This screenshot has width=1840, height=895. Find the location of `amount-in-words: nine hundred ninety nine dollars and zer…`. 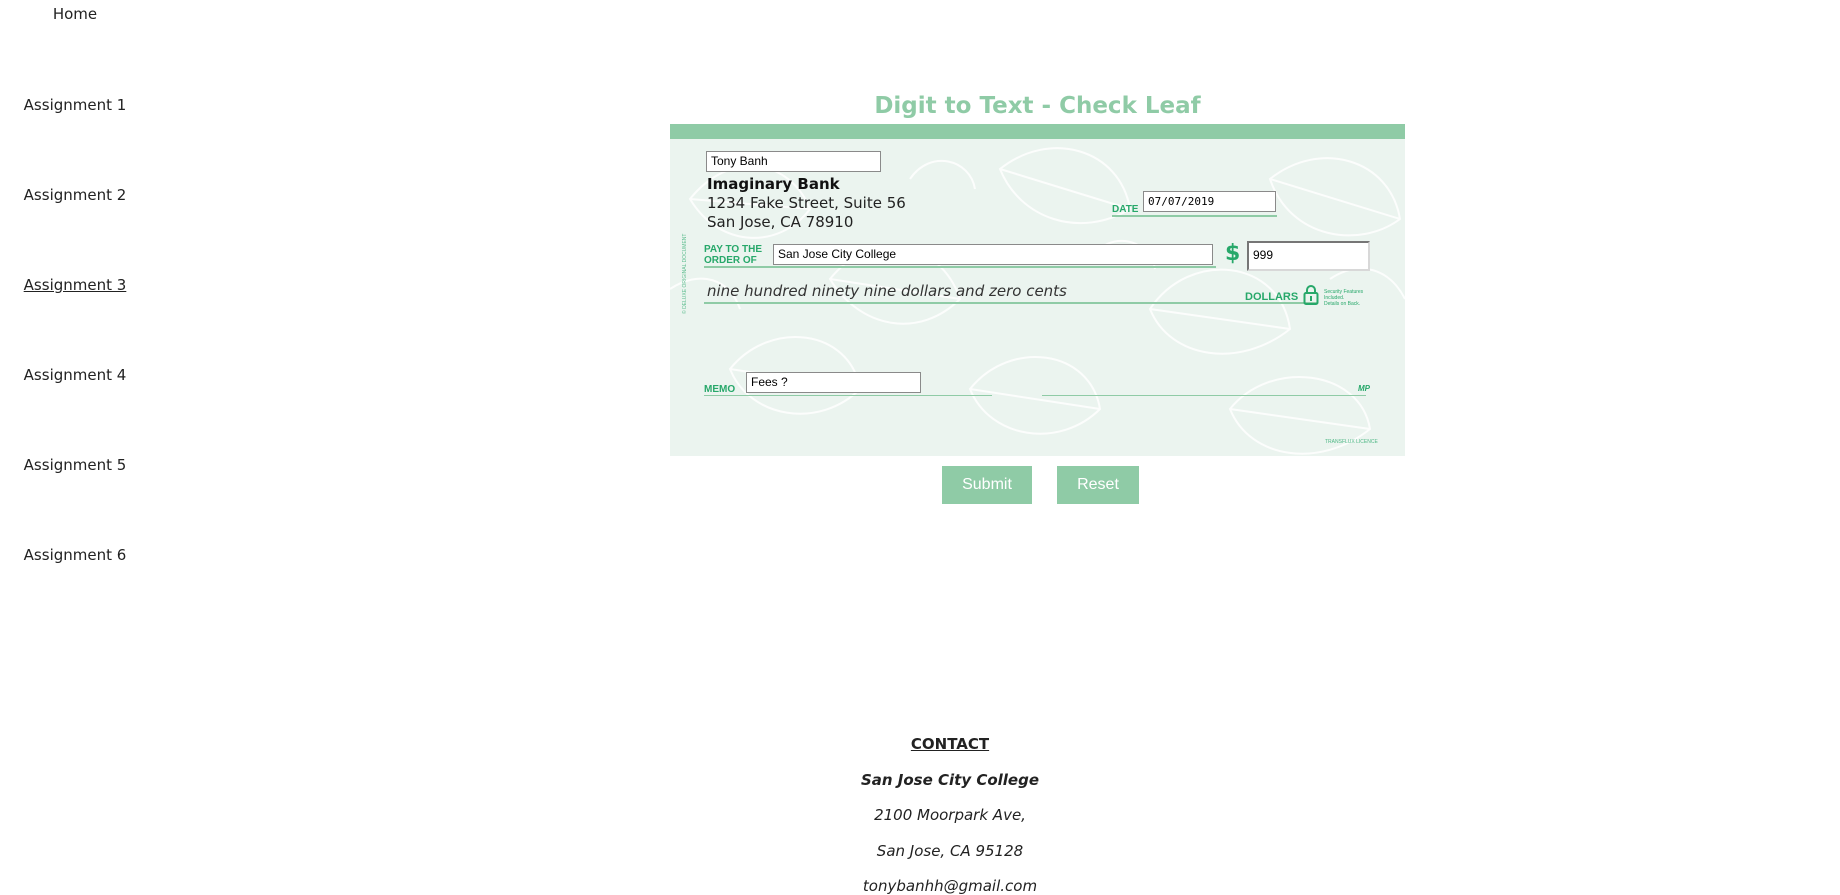

amount-in-words: nine hundred ninety nine dollars and zer… is located at coordinates (887, 291).